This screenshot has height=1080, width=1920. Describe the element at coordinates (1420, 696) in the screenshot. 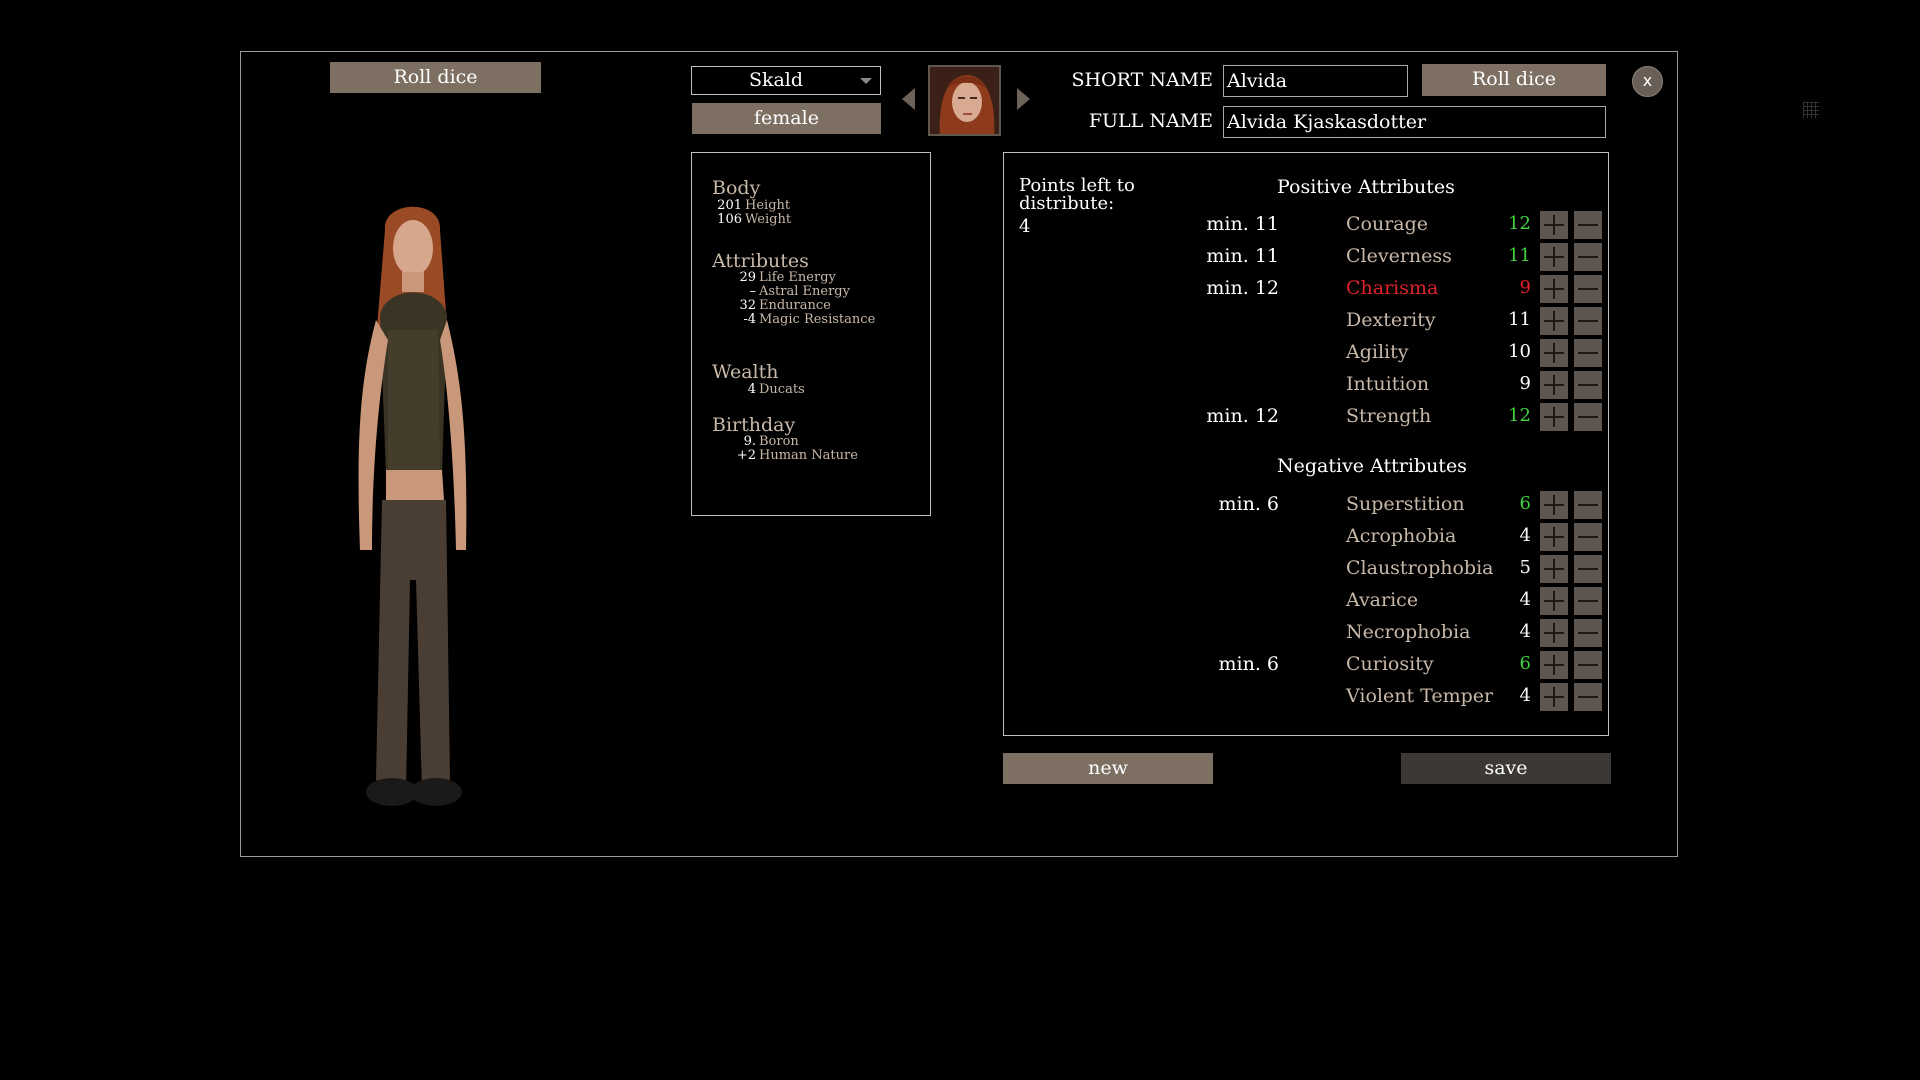

I see `attribute-name: Violent Temper` at that location.